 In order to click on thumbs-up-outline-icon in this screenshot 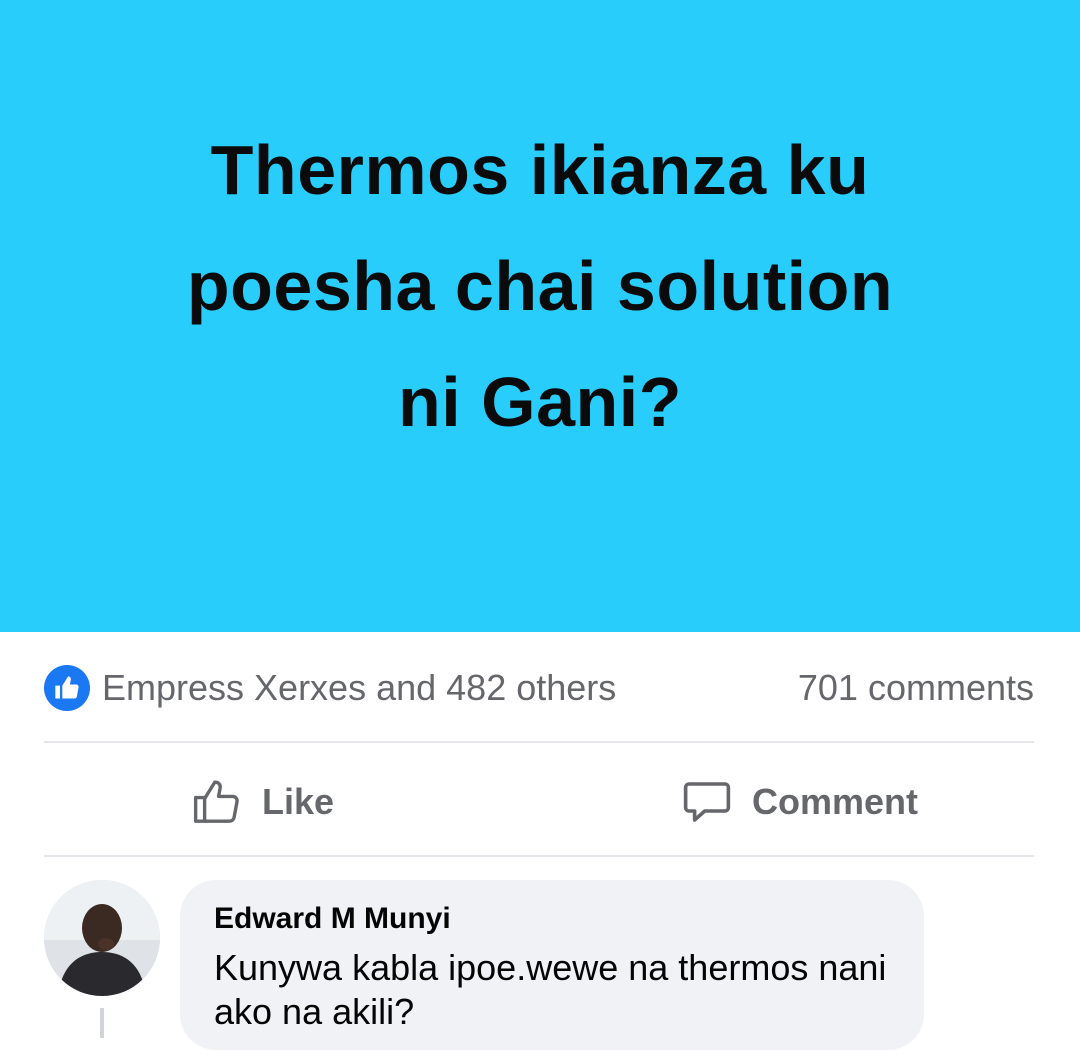, I will do `click(216, 801)`.